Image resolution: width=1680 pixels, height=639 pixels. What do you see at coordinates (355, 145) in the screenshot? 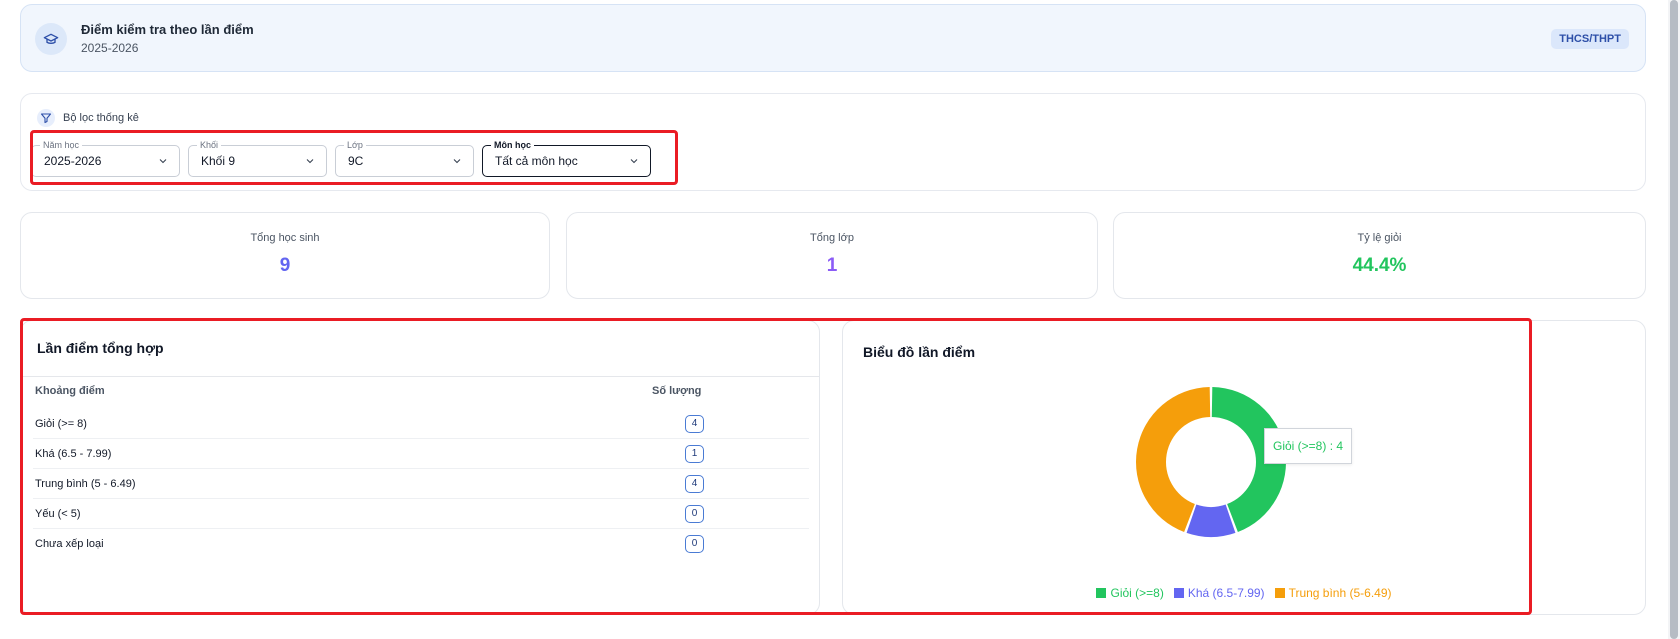
I see `class-label: Lớp` at bounding box center [355, 145].